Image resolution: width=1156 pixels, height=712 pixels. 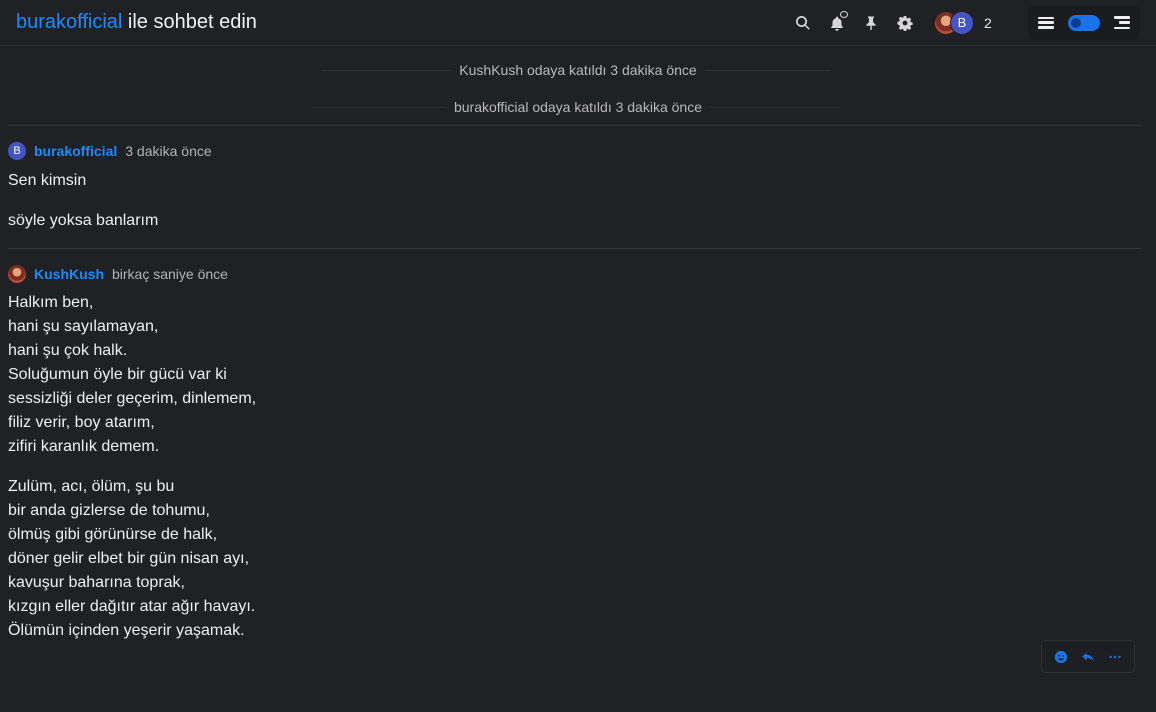 I want to click on message-line: Halkım ben,, so click(x=51, y=302).